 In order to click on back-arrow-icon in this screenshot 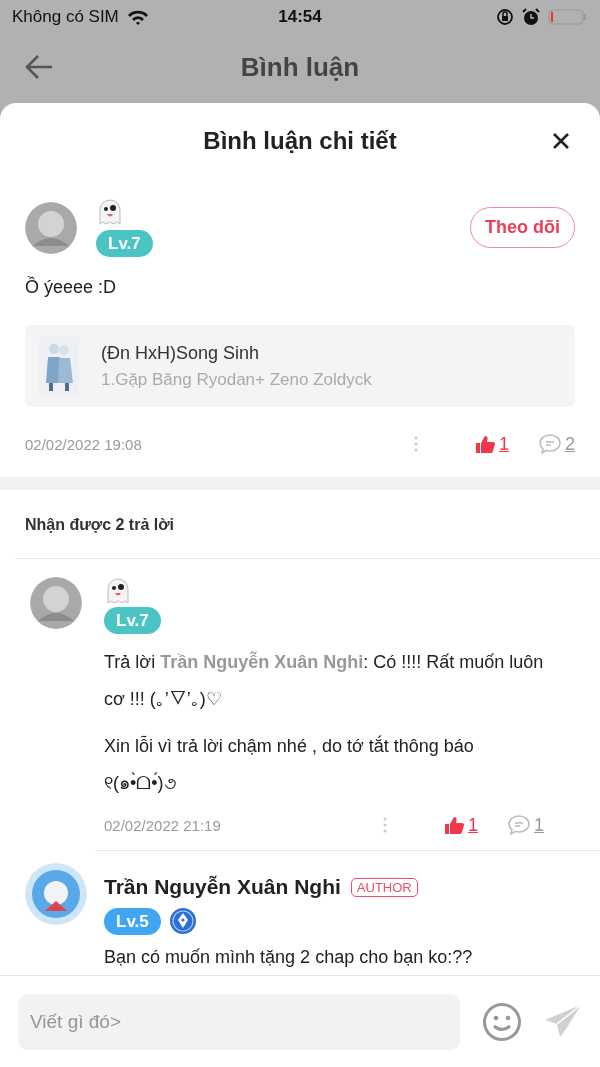, I will do `click(39, 67)`.